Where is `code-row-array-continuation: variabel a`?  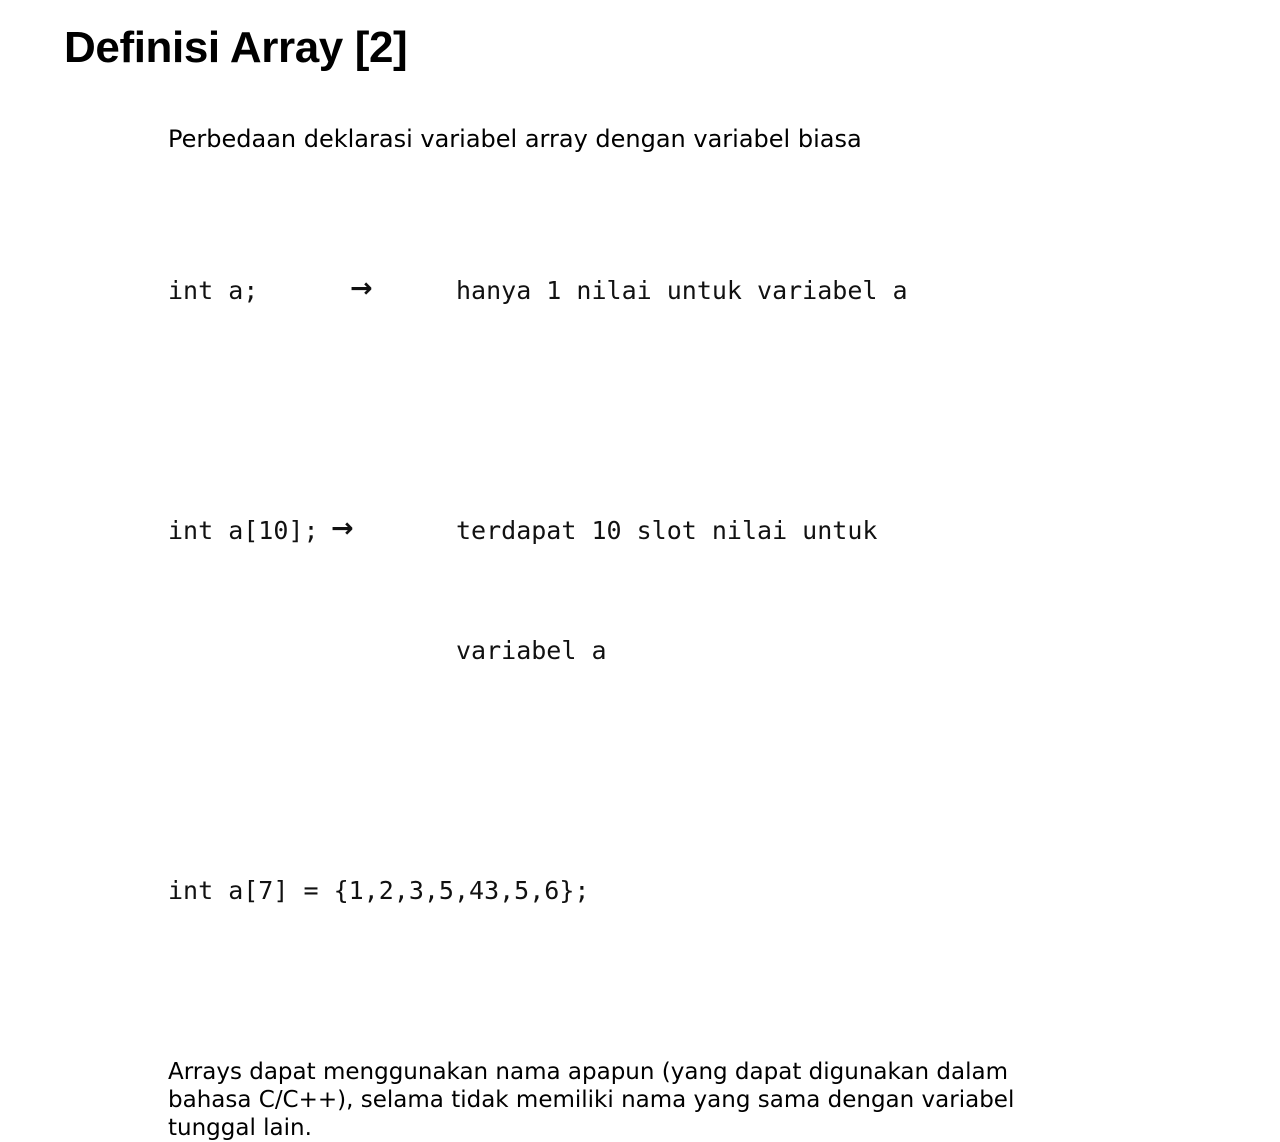
code-row-array-continuation: variabel a is located at coordinates (668, 651).